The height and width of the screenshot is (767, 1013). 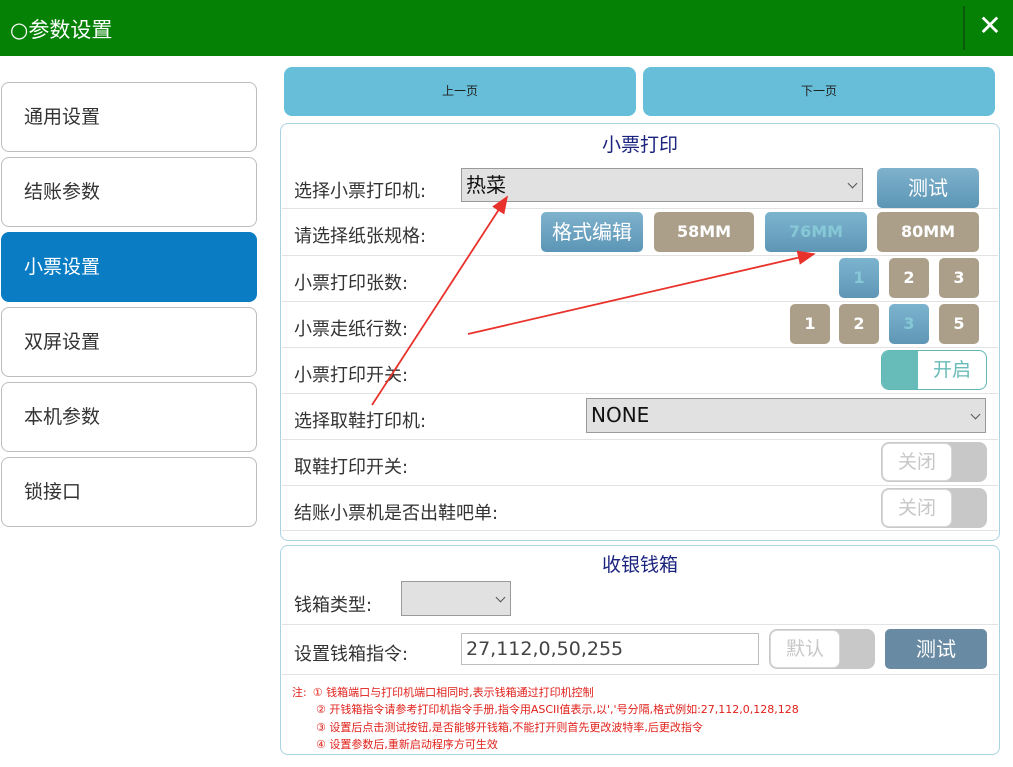 What do you see at coordinates (909, 278) in the screenshot?
I see `copies-option-2: 2` at bounding box center [909, 278].